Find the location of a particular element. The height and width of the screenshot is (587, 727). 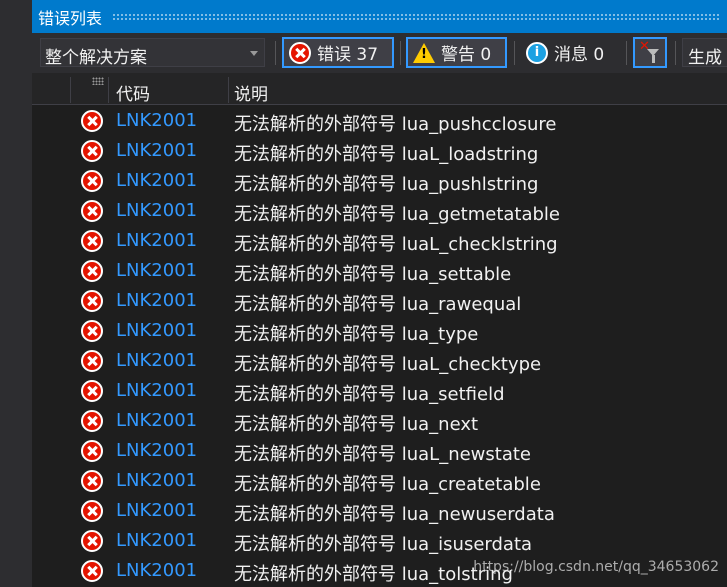

error-row: LNK2001 无法解析的外部符号 luaL_checktype is located at coordinates (379, 361).